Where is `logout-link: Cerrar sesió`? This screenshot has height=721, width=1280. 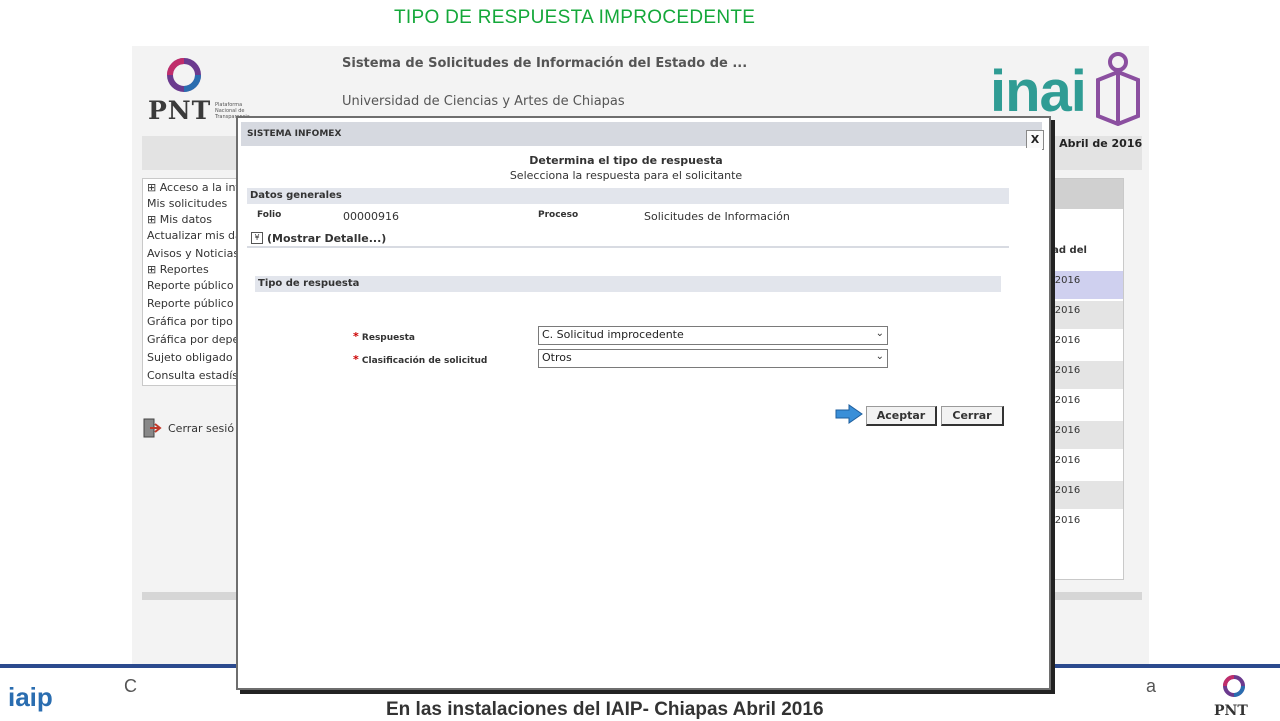 logout-link: Cerrar sesió is located at coordinates (201, 428).